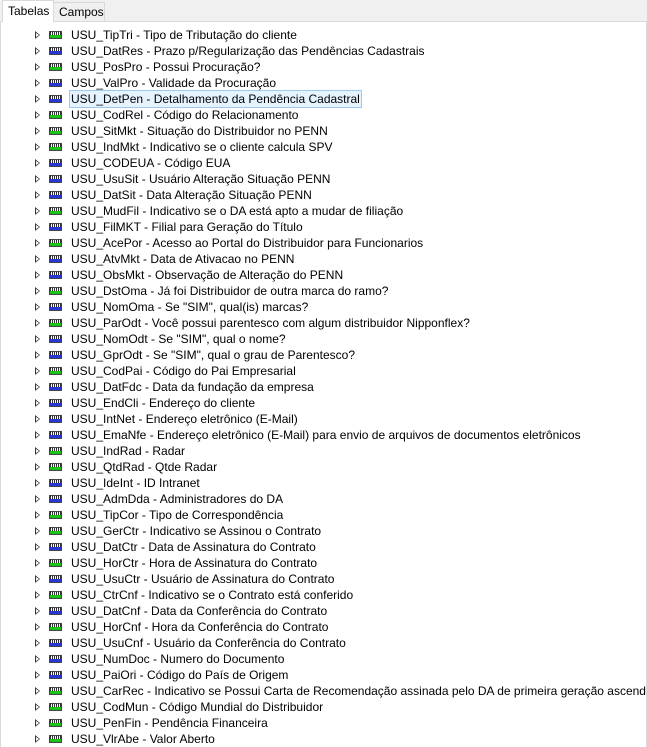  What do you see at coordinates (323, 675) in the screenshot?
I see `tree-item: USU_PaiOri - Código do País de Origem` at bounding box center [323, 675].